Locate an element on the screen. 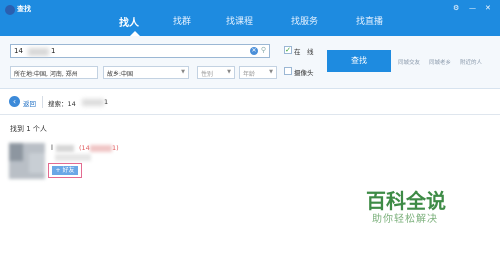 The height and width of the screenshot is (257, 500). link-nearby-people: 附近的人 is located at coordinates (471, 62).